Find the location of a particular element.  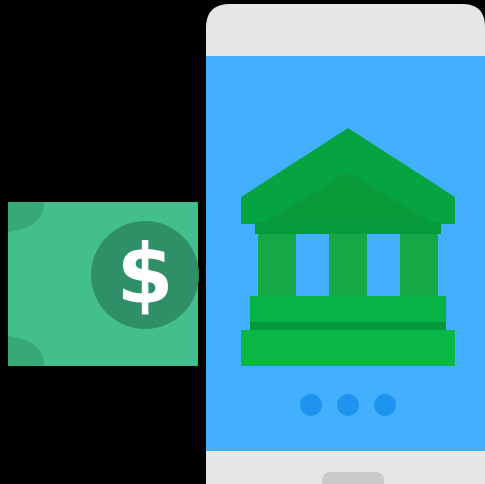

screen-indicator-dots is located at coordinates (348, 405).